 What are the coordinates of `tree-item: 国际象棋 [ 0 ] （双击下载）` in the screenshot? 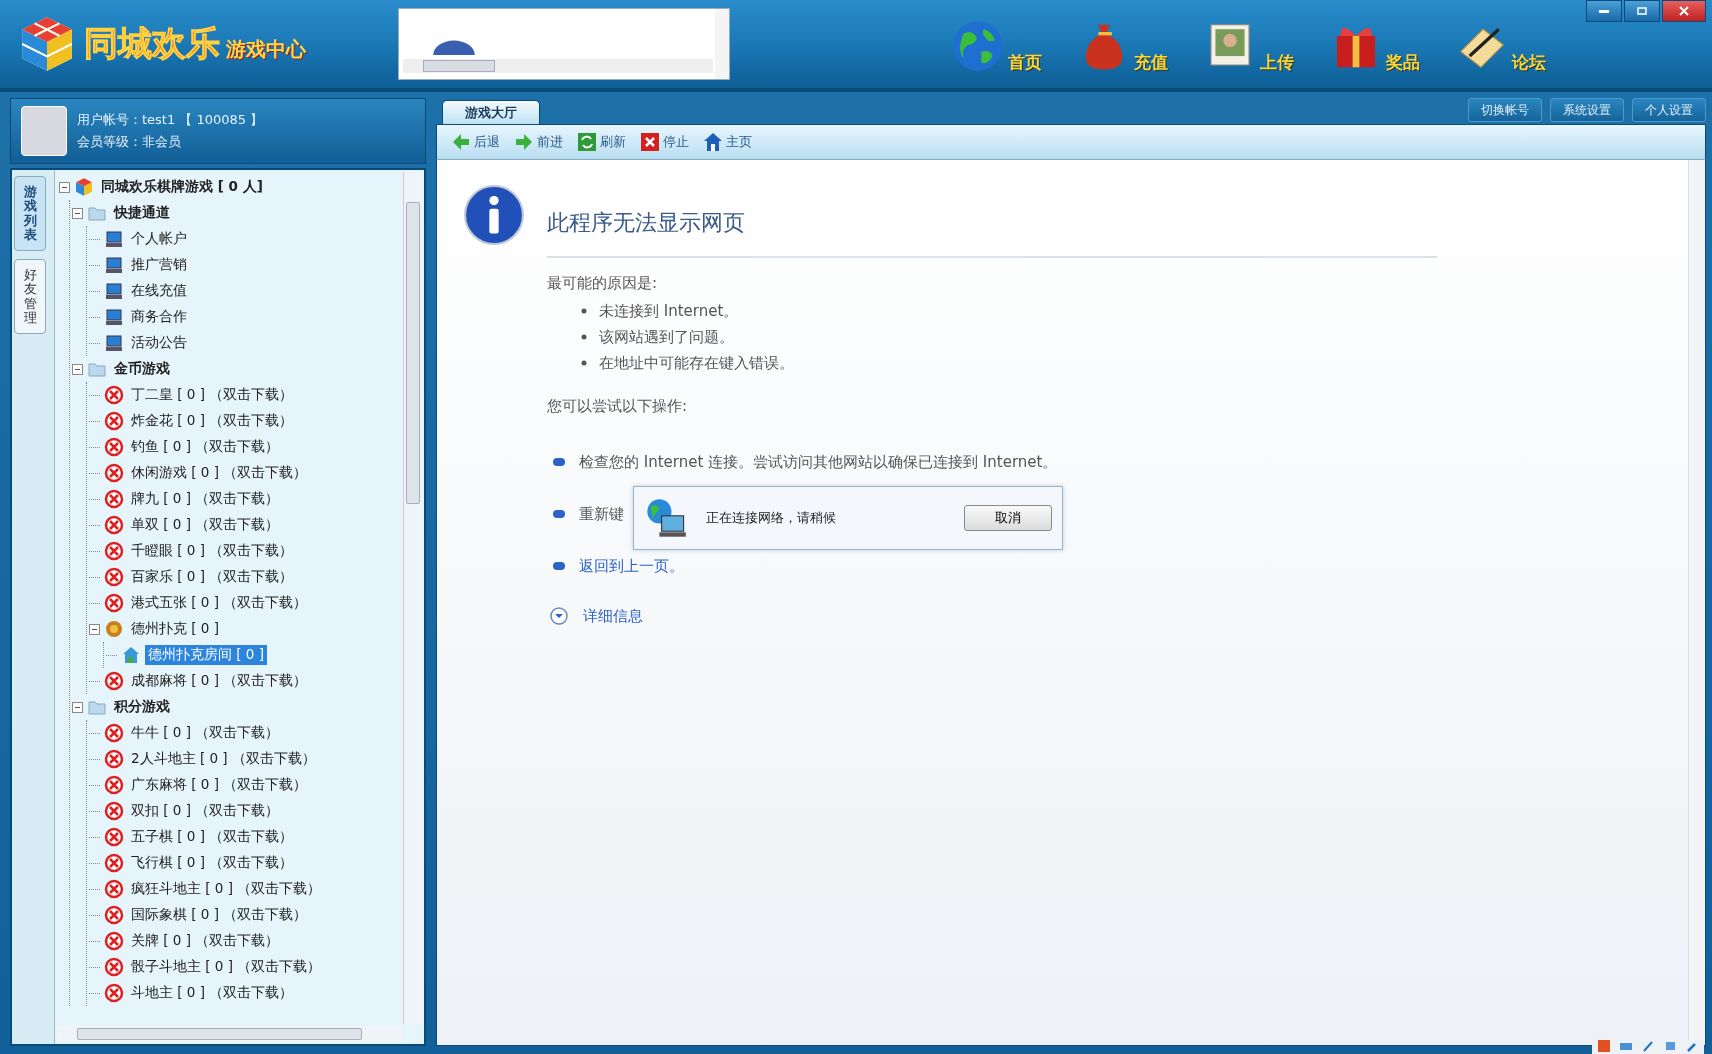 It's located at (219, 915).